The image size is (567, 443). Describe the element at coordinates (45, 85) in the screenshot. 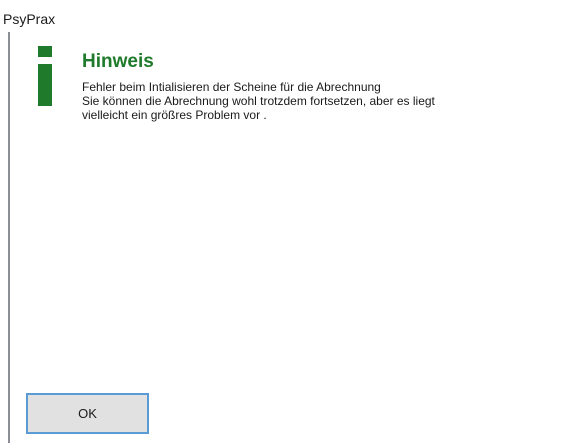

I see `info-icon-stem` at that location.